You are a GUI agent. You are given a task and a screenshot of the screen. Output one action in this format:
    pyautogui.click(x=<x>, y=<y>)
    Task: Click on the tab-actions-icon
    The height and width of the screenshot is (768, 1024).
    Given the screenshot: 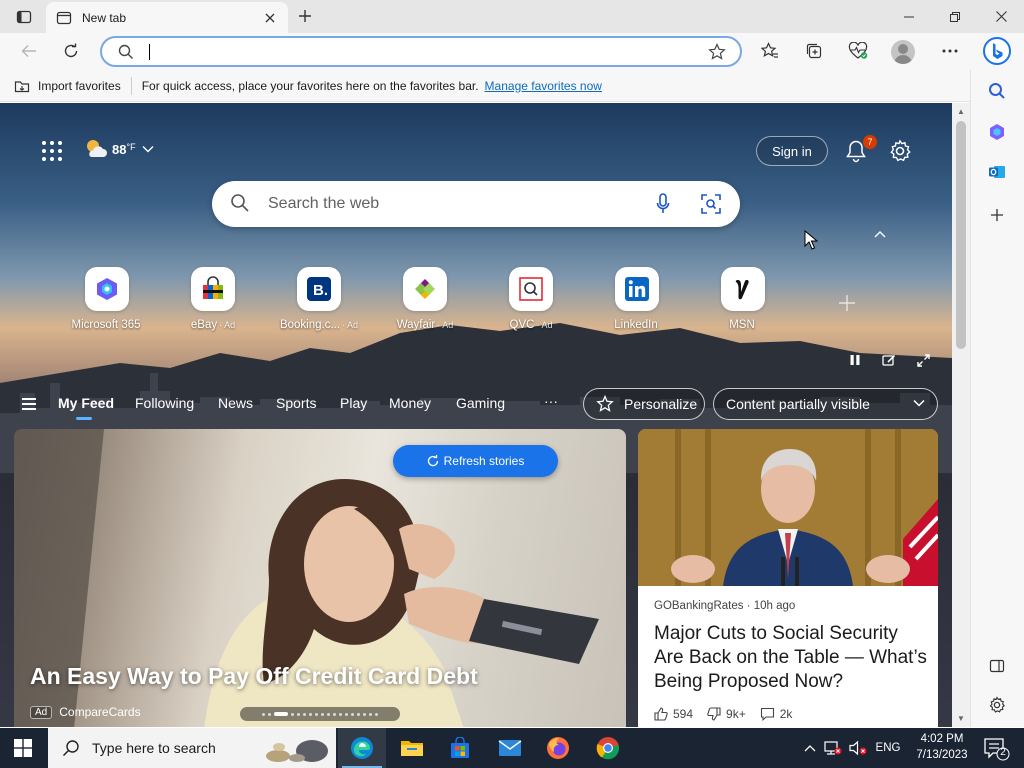 What is the action you would take?
    pyautogui.click(x=24, y=17)
    